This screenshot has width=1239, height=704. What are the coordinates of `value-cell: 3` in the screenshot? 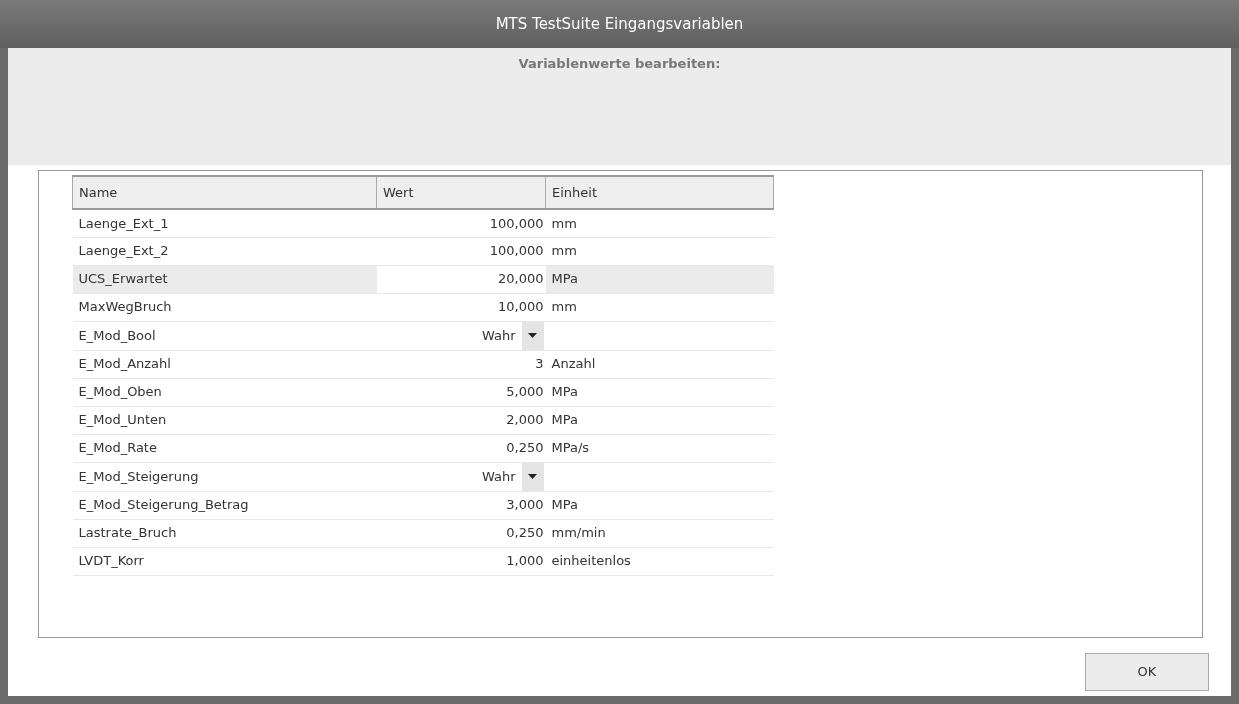 It's located at (461, 364).